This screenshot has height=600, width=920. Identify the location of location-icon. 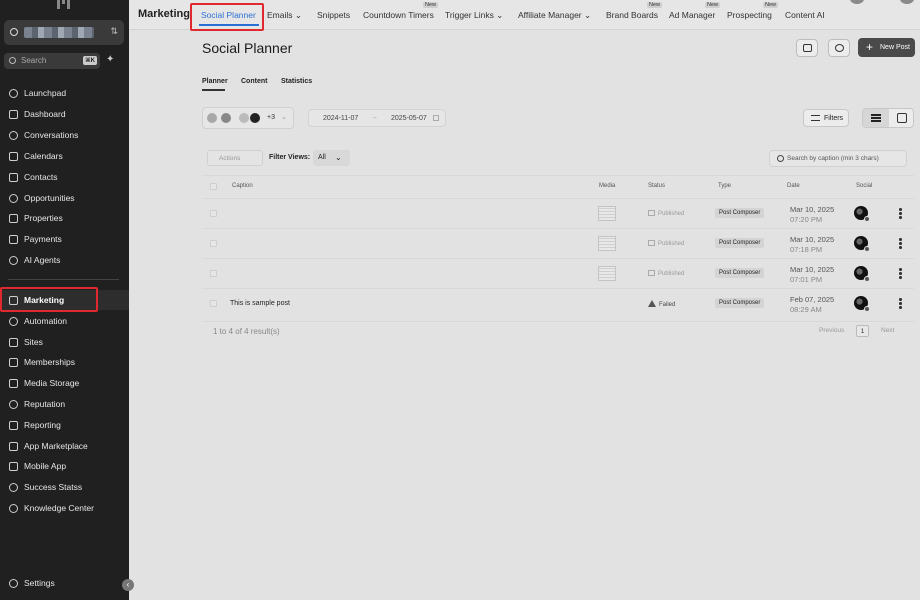
(14, 32).